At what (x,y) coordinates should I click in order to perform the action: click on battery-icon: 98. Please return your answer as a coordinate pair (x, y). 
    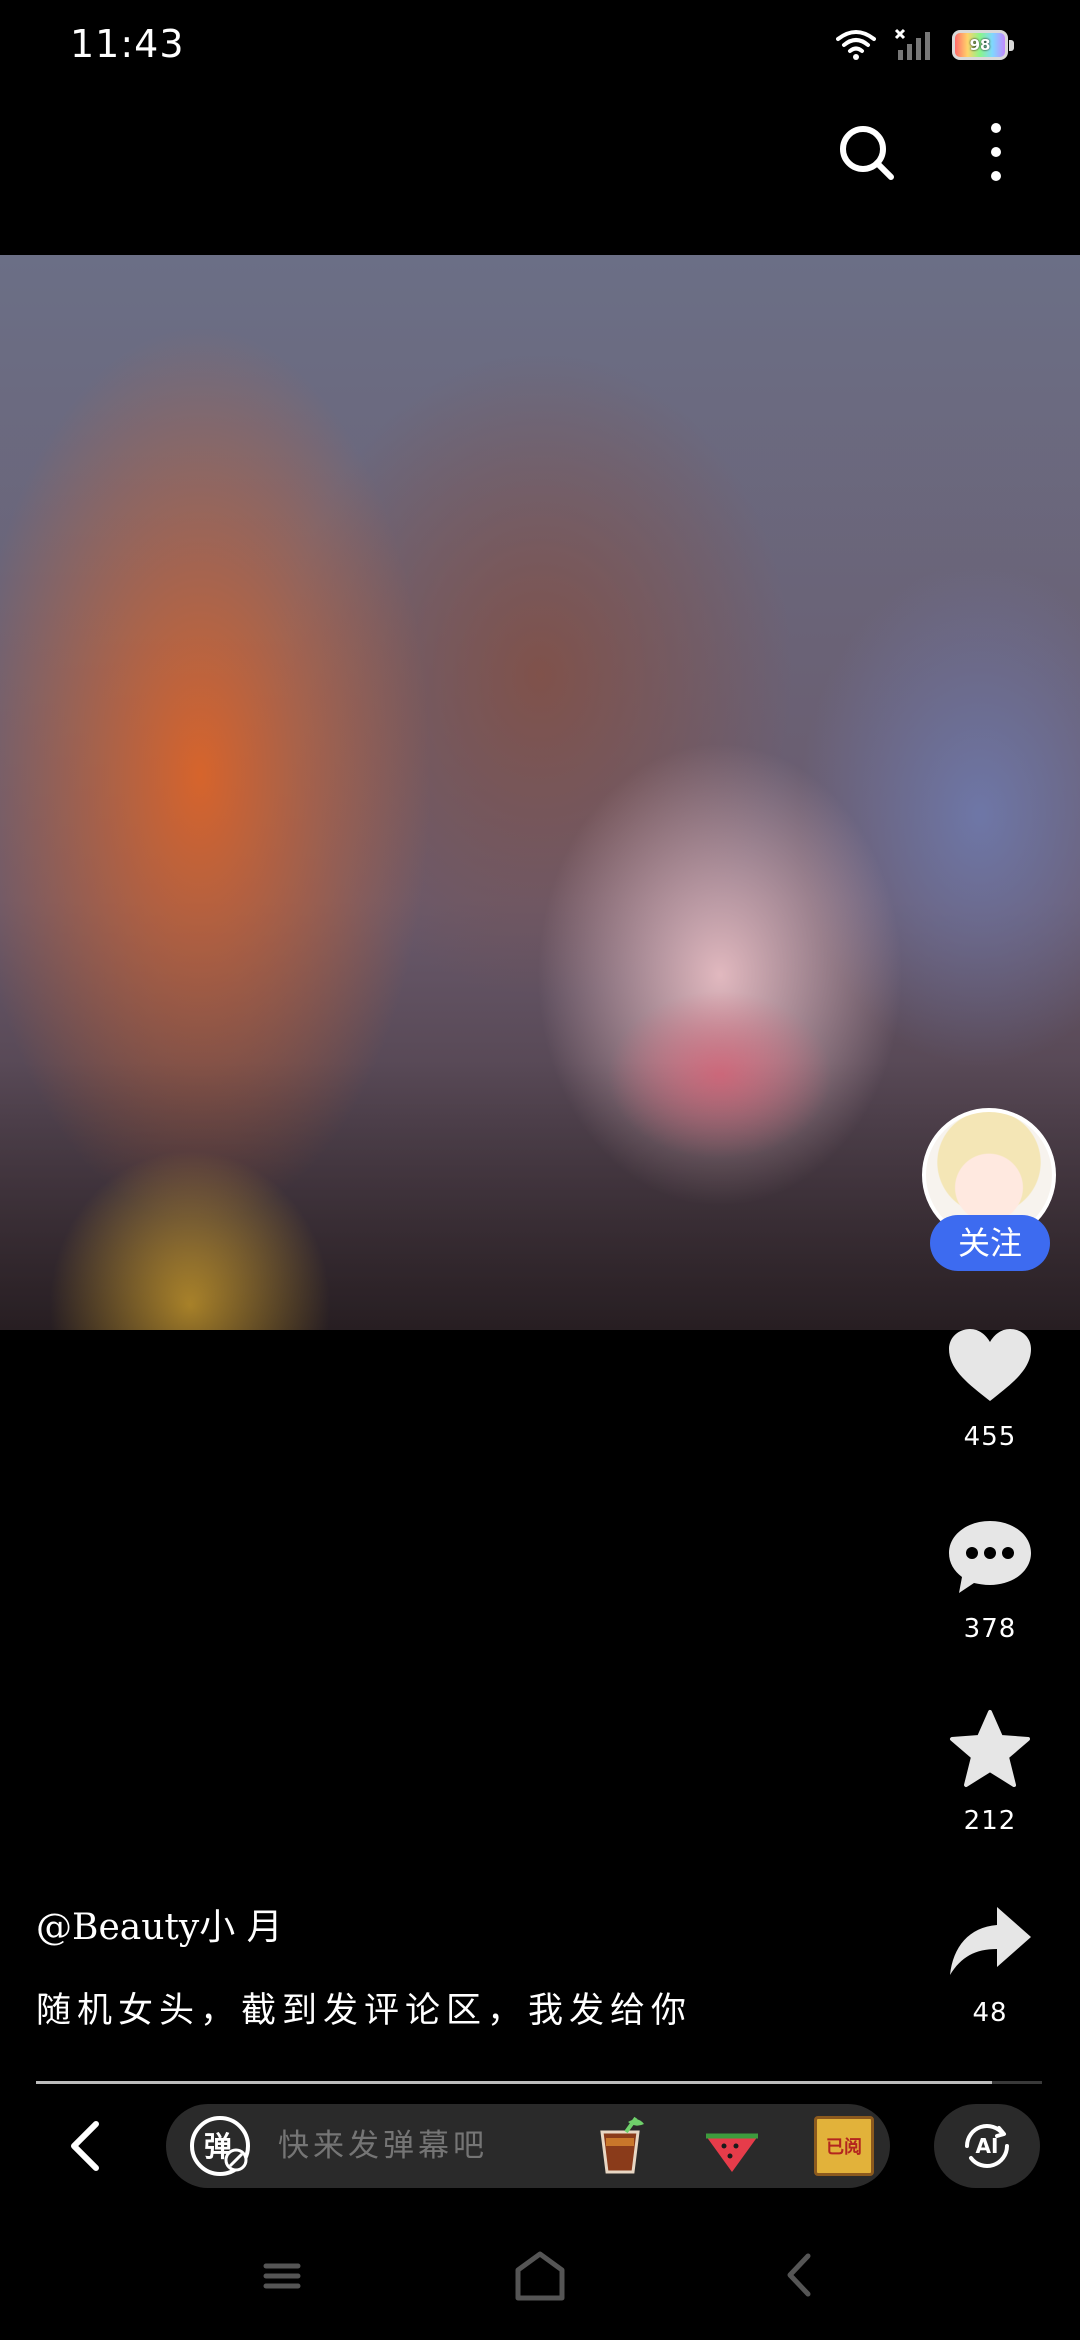
    Looking at the image, I should click on (983, 45).